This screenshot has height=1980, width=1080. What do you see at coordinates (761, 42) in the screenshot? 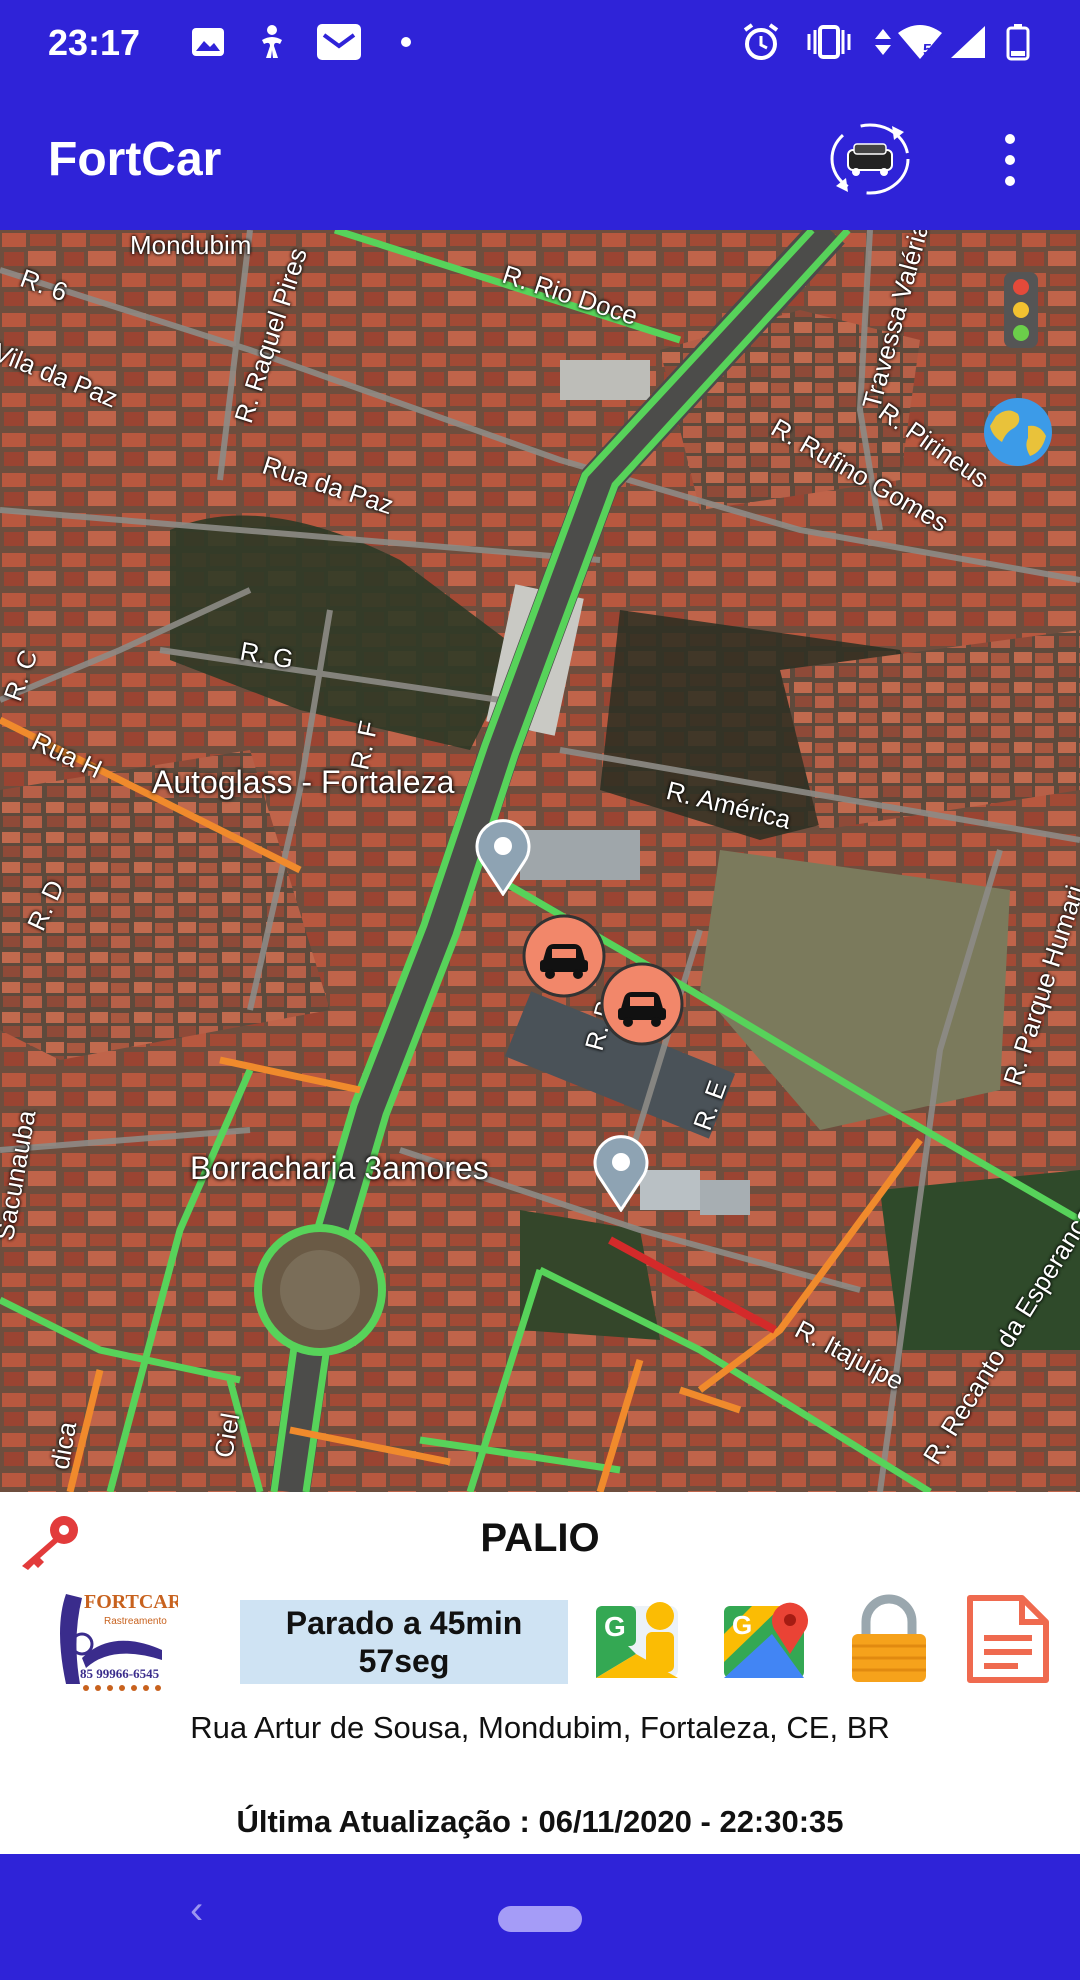
I see `alarm-icon` at bounding box center [761, 42].